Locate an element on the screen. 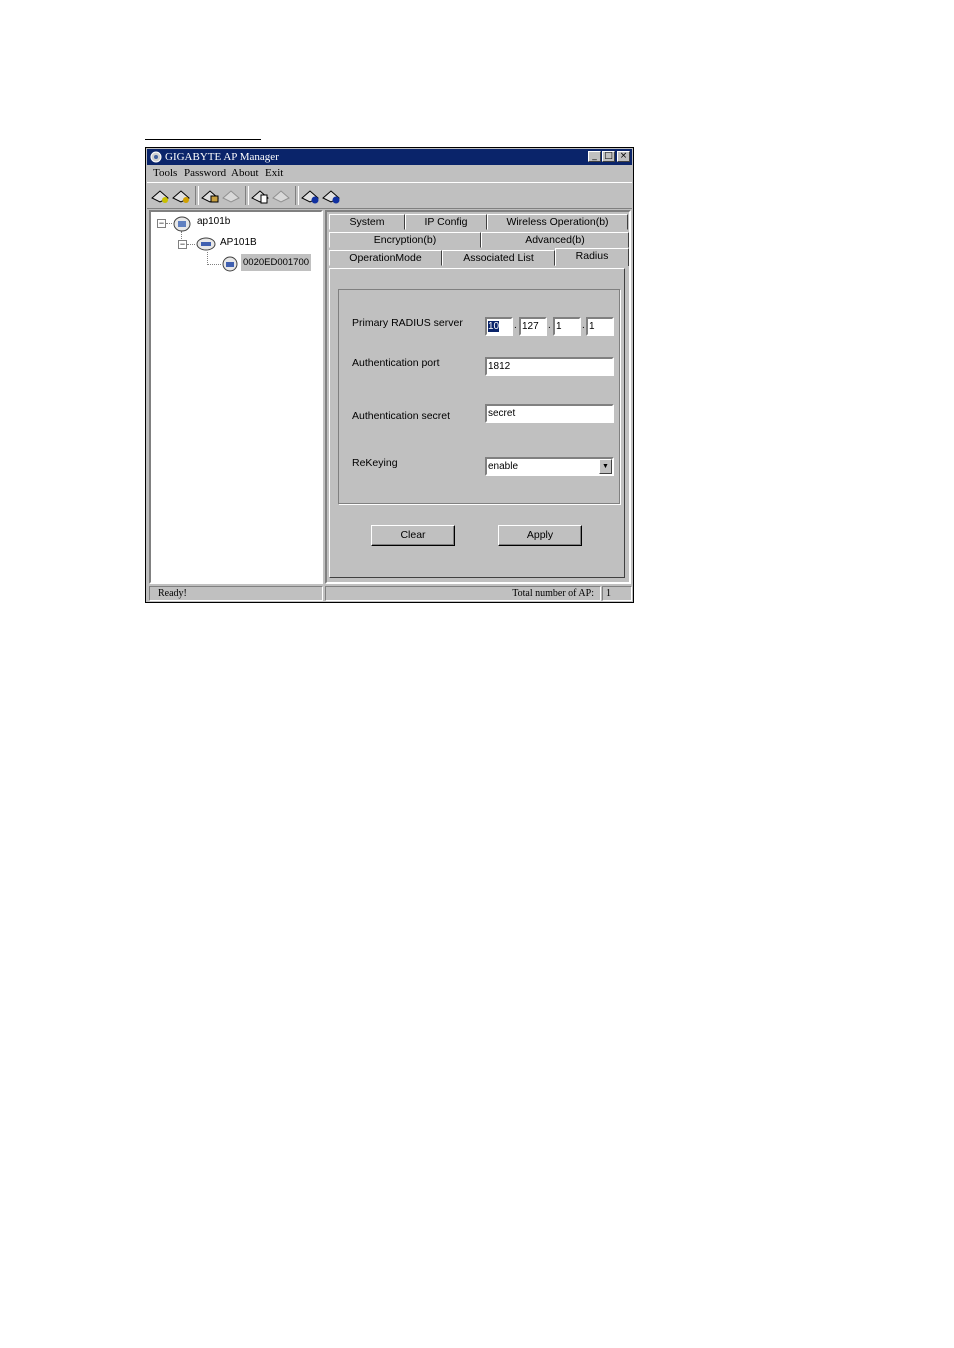  tab-operation-mode: OperationMode is located at coordinates (385, 258).